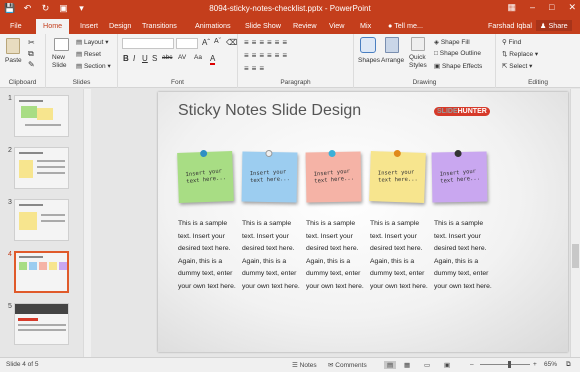  Describe the element at coordinates (462, 111) in the screenshot. I see `logo: SLIDEHUNTER` at that location.